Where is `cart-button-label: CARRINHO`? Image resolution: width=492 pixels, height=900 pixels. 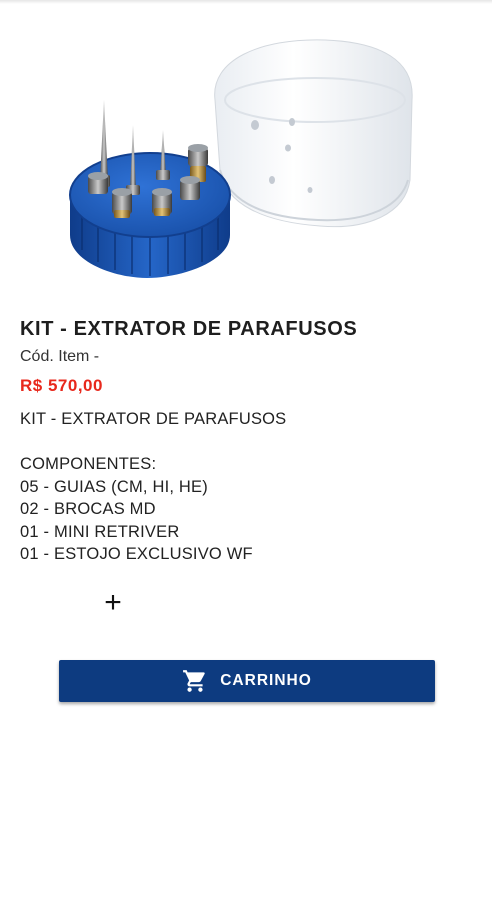 cart-button-label: CARRINHO is located at coordinates (266, 680).